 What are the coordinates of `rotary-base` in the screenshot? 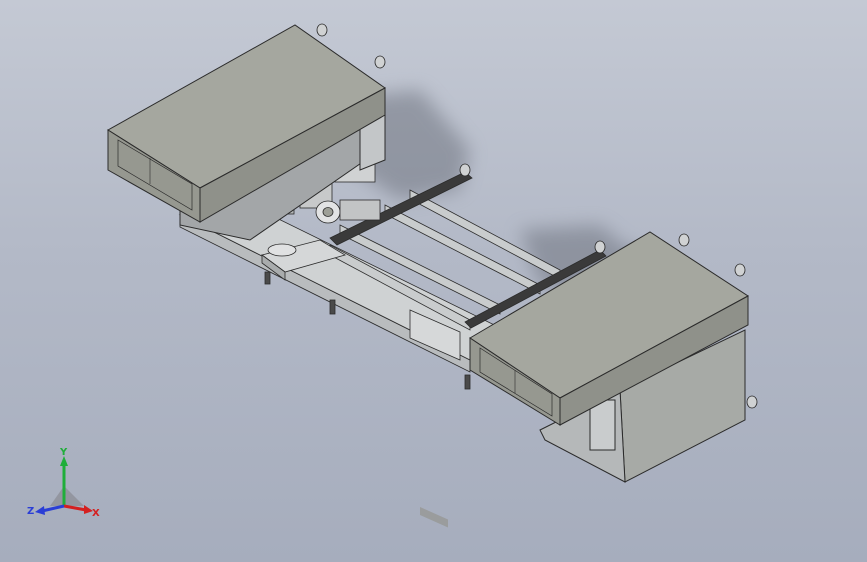 It's located at (282, 250).